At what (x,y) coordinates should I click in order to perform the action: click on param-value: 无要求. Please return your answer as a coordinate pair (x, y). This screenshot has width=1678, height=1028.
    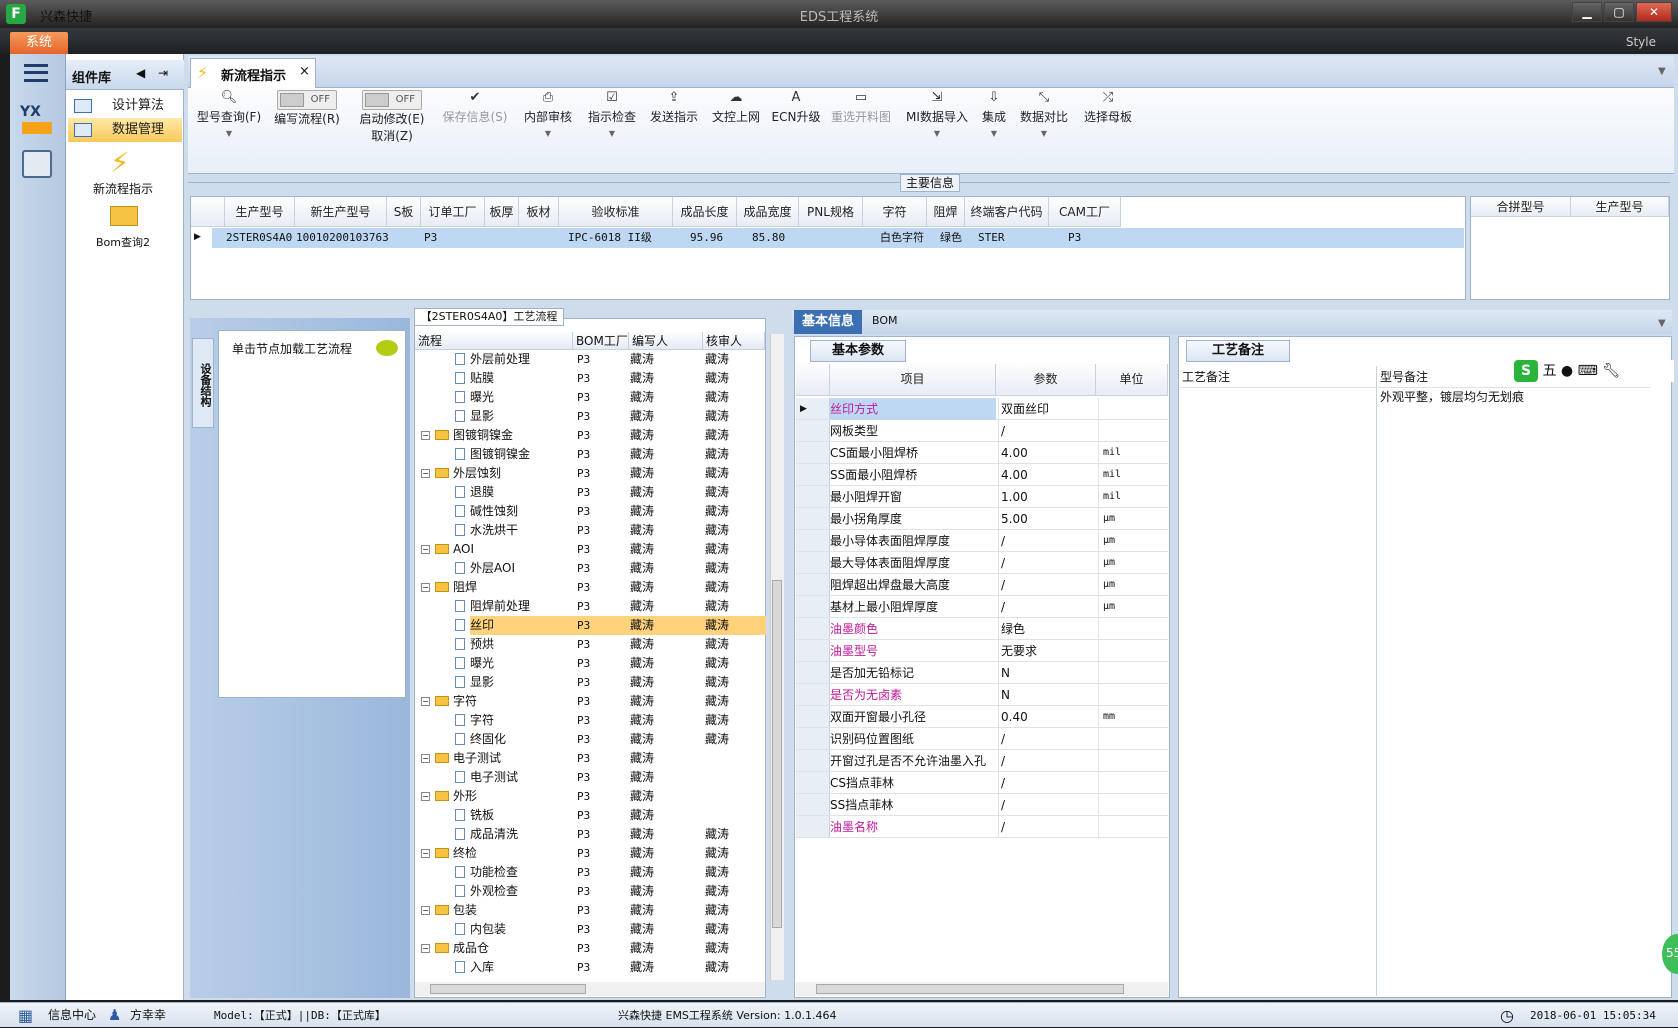
    Looking at the image, I should click on (1047, 650).